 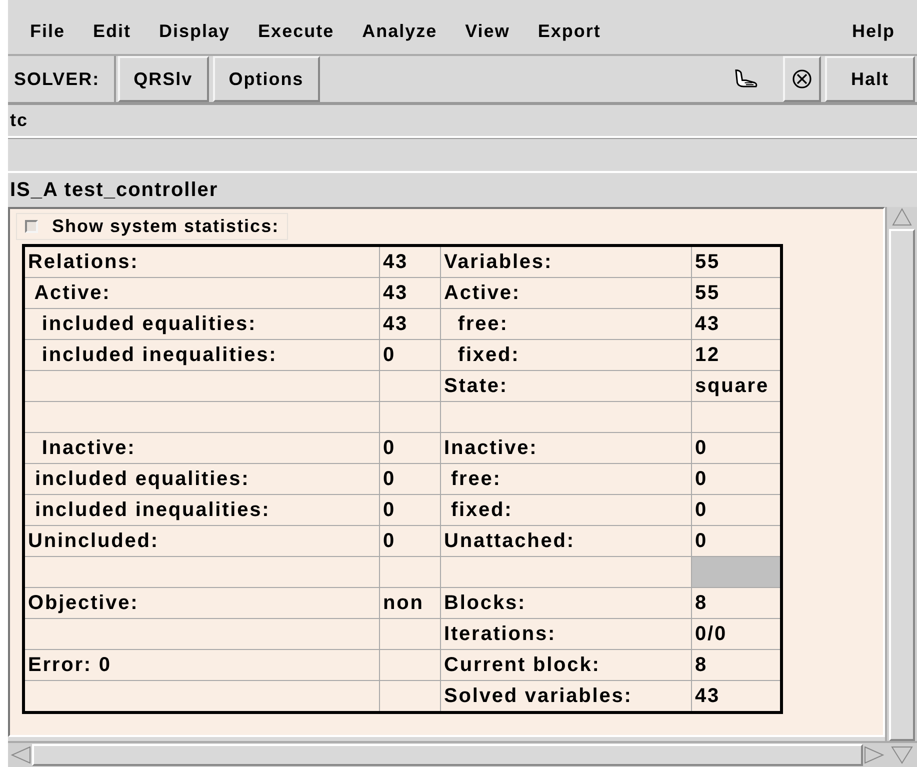 What do you see at coordinates (266, 79) in the screenshot?
I see `options-button: Options` at bounding box center [266, 79].